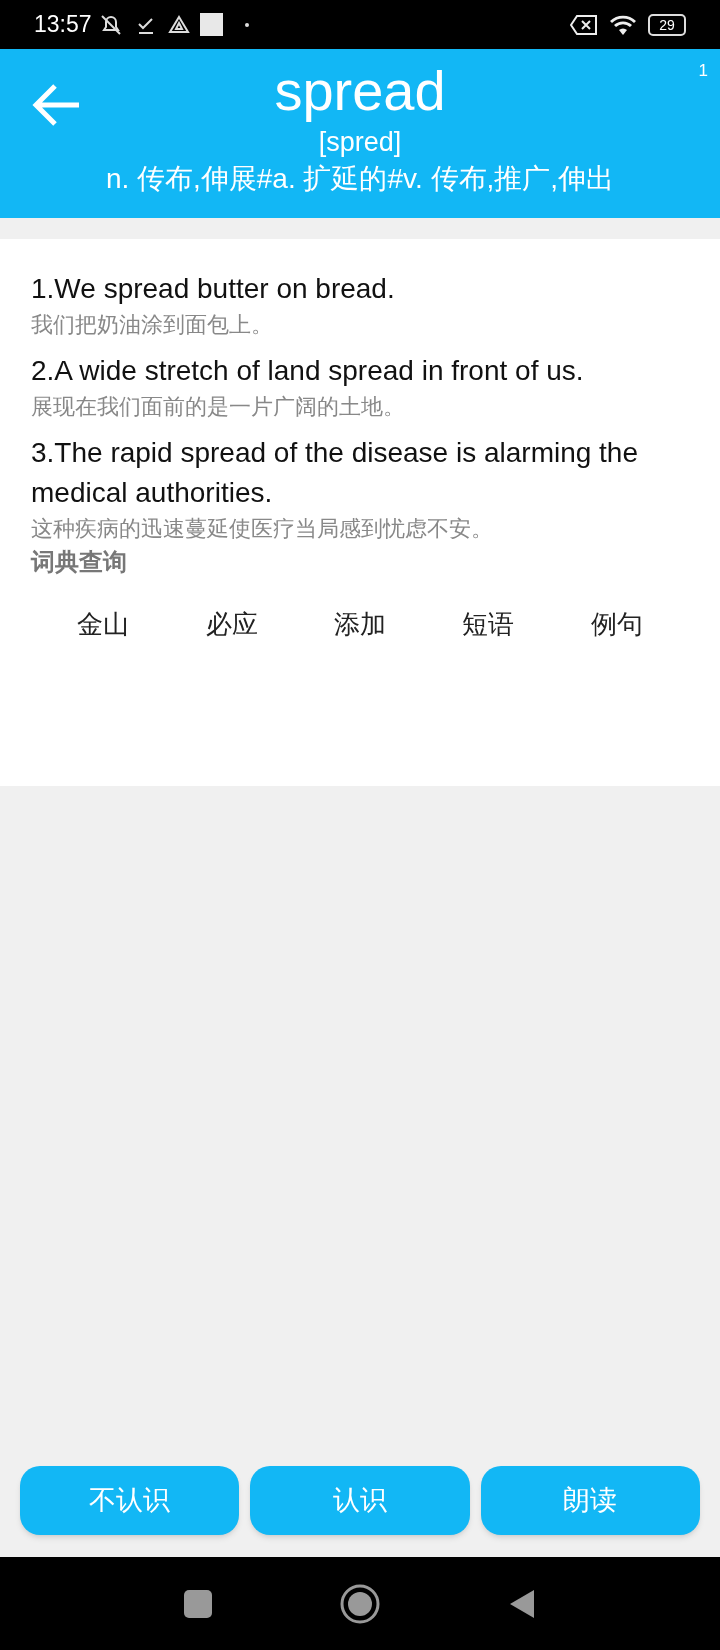 The image size is (720, 1650). What do you see at coordinates (178, 24) in the screenshot?
I see `triangle-icon` at bounding box center [178, 24].